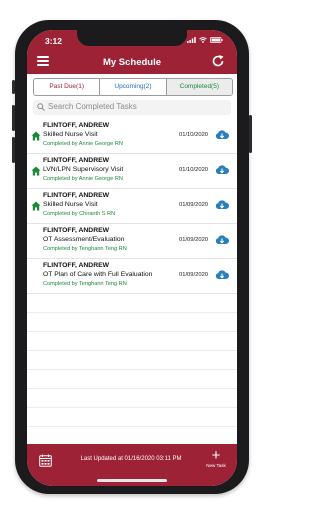 This screenshot has height=509, width=320. Describe the element at coordinates (45, 460) in the screenshot. I see `calendar-icon` at that location.